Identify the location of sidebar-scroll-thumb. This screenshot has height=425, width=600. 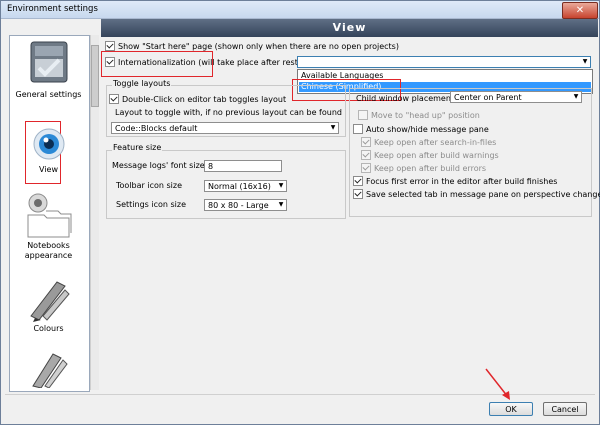
(95, 76).